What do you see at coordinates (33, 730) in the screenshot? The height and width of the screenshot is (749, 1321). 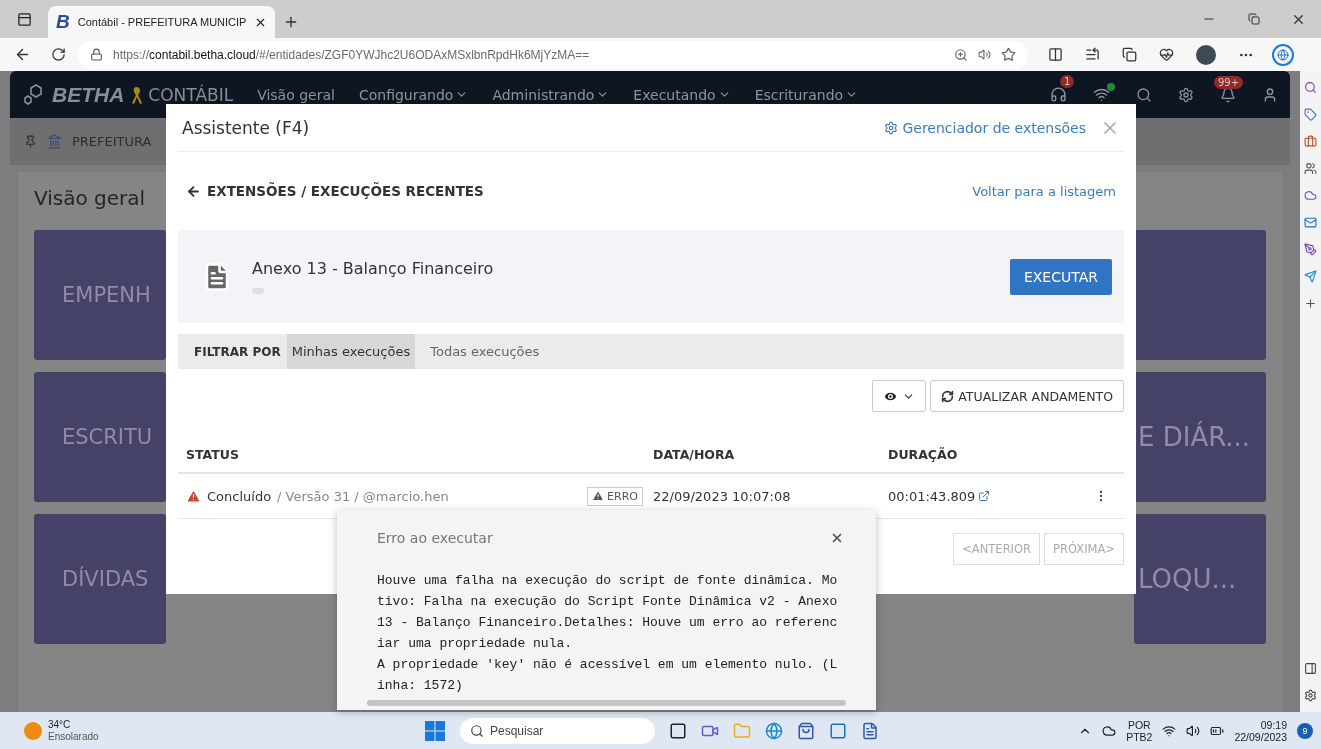 I see `sun-icon` at bounding box center [33, 730].